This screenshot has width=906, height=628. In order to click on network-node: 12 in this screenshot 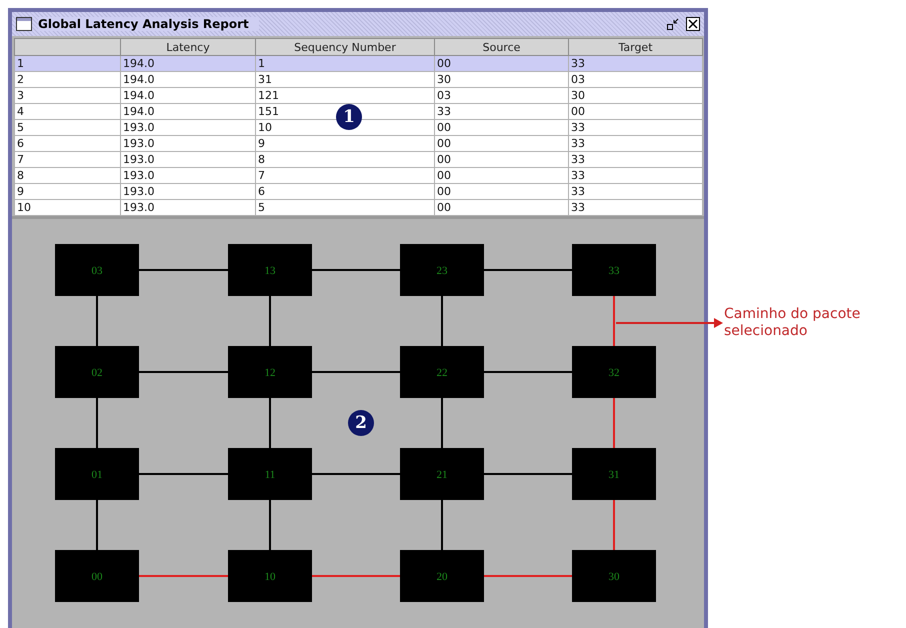, I will do `click(270, 372)`.